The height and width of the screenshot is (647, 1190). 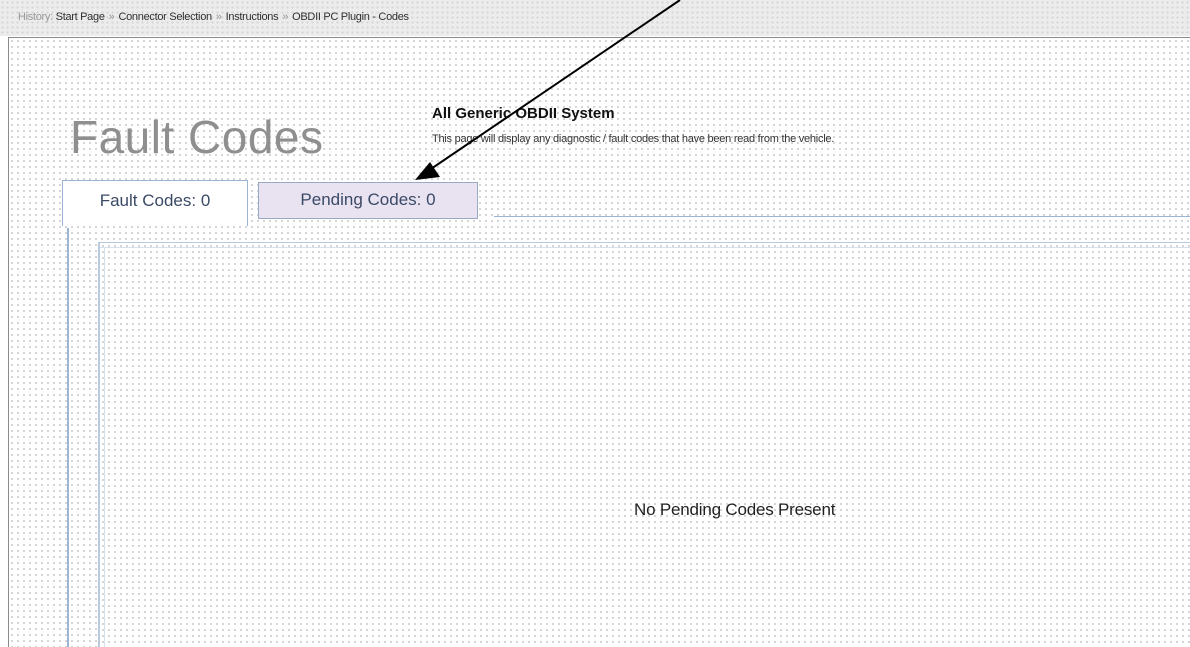 I want to click on content-inner-top-border, so click(x=645, y=247).